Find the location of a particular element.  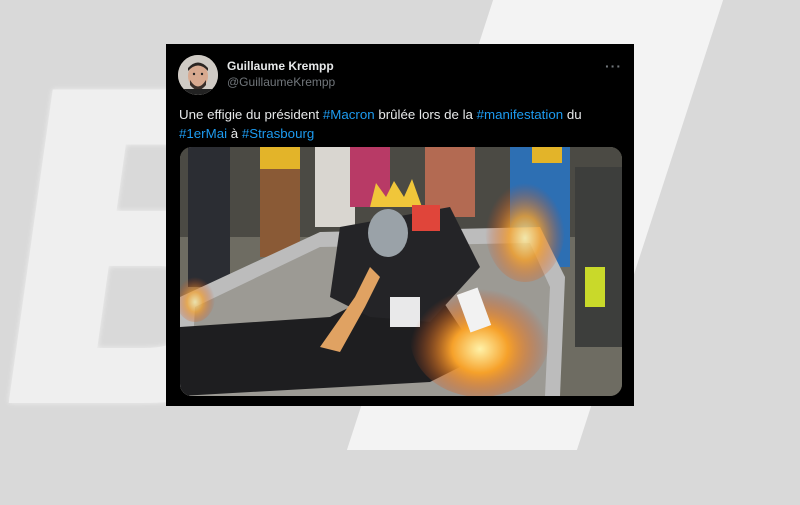

avatar-image is located at coordinates (198, 75).